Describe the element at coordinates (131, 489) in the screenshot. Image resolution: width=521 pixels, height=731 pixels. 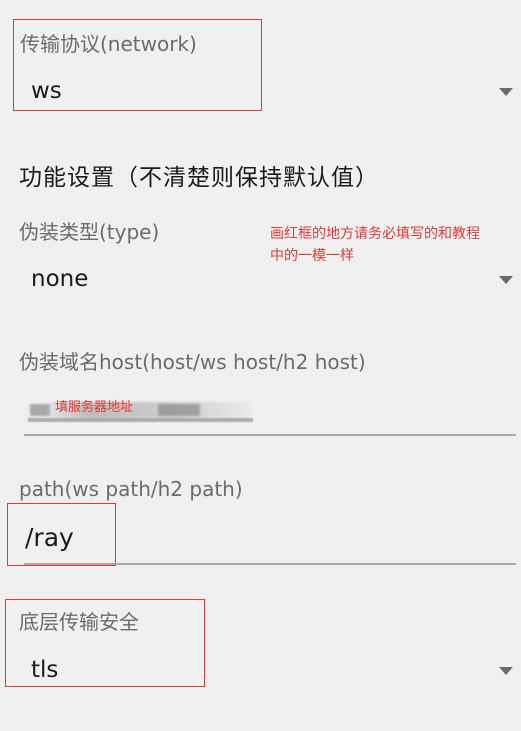
I see `path-label: path(ws path/h2 path)` at that location.